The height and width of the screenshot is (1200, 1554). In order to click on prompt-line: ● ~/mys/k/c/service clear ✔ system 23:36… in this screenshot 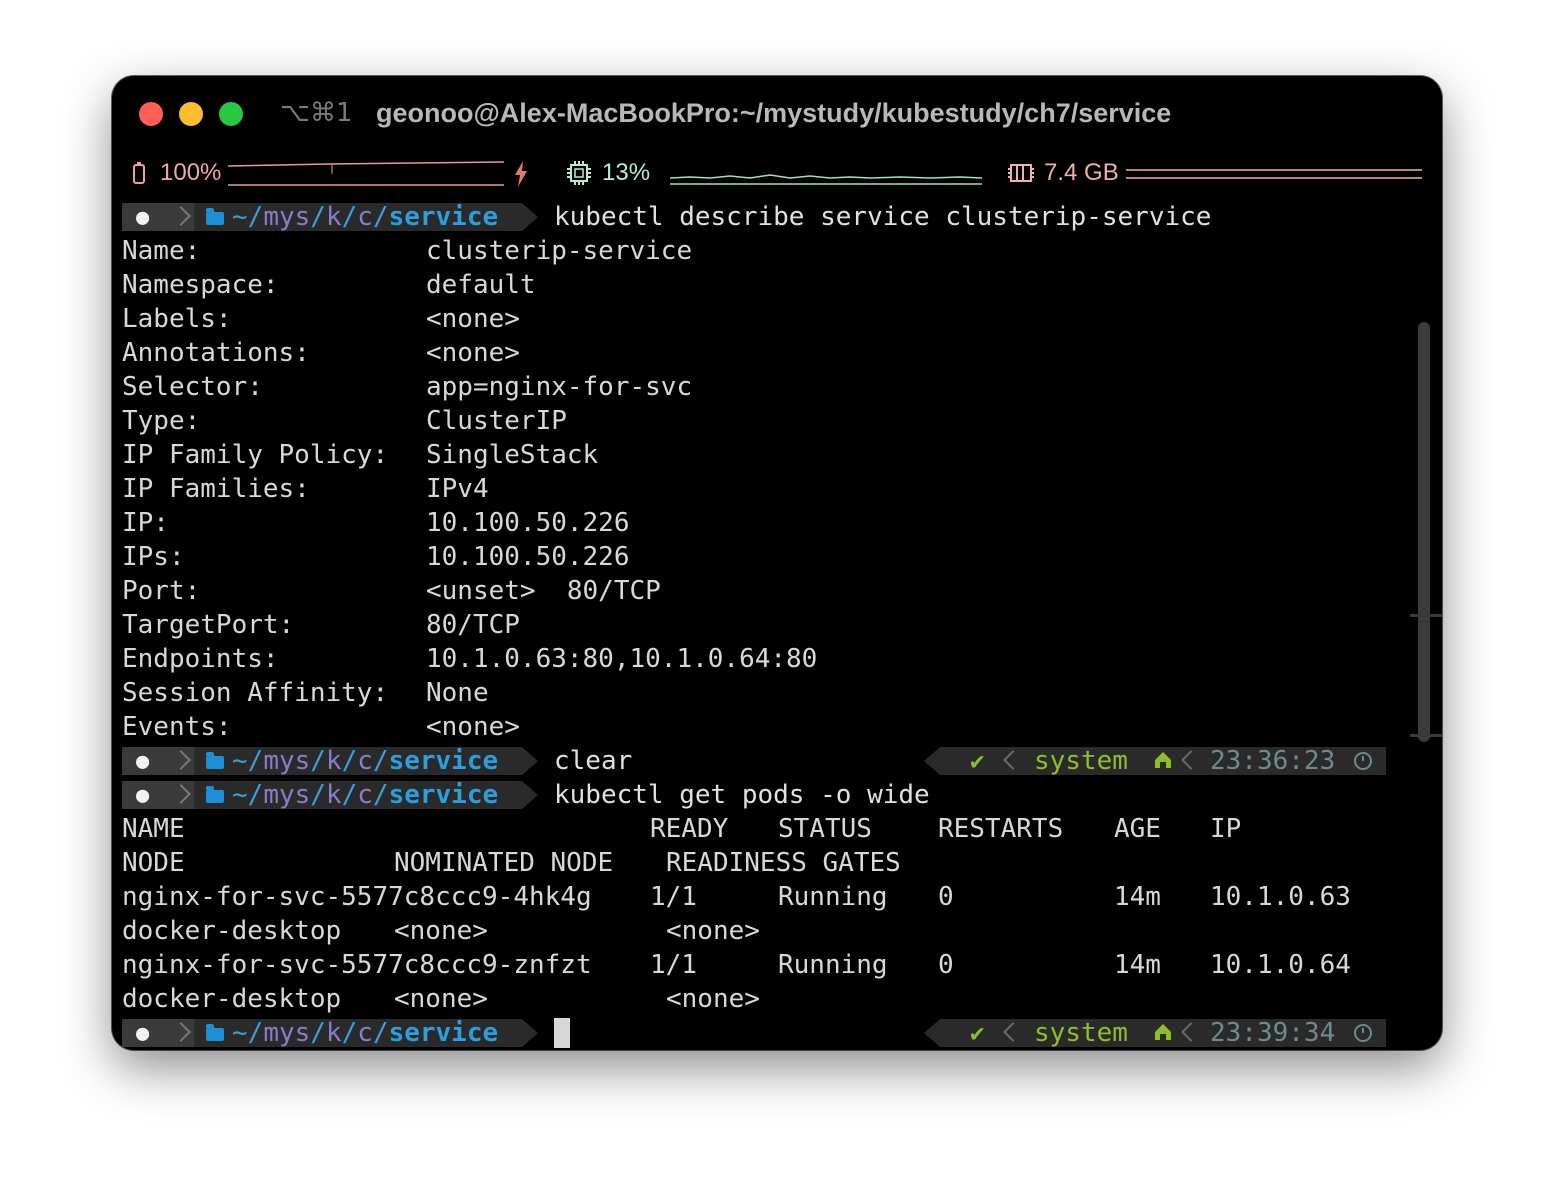, I will do `click(767, 761)`.